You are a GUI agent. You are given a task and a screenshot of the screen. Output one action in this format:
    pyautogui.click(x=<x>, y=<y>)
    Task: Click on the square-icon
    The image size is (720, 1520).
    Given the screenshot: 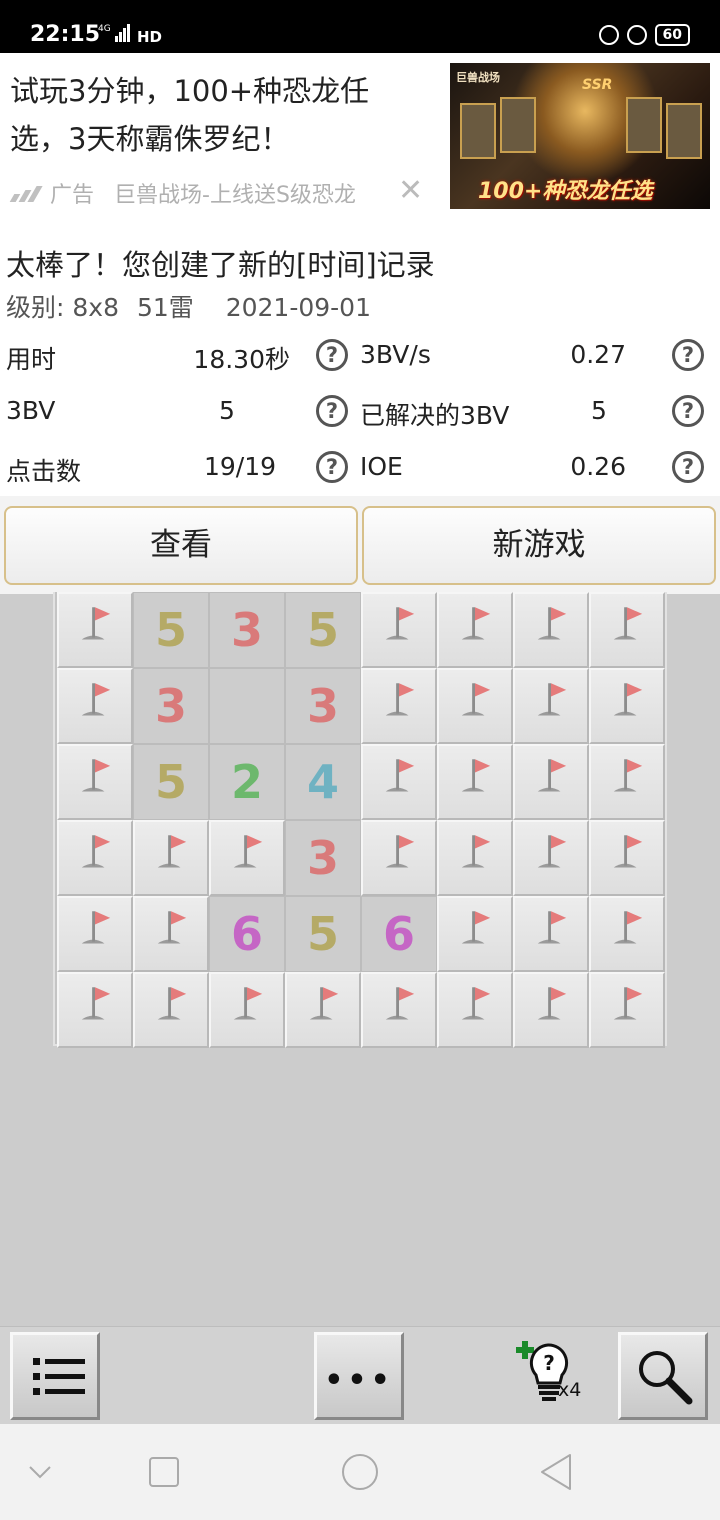 What is the action you would take?
    pyautogui.click(x=164, y=1472)
    